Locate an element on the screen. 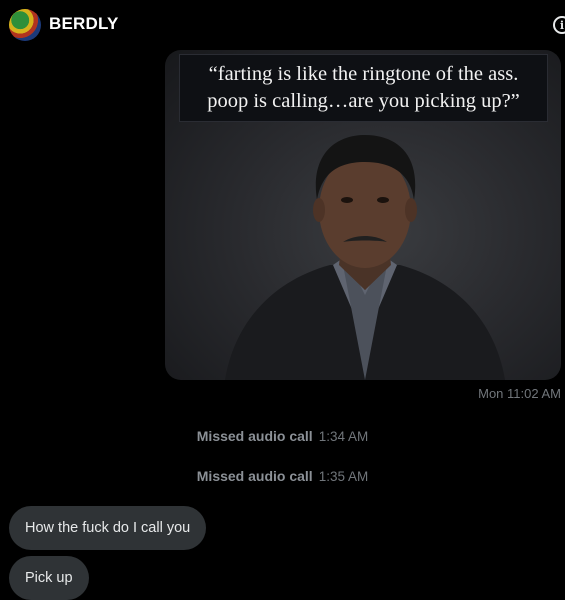  incoming-message-bubble: How the fuck do I call you is located at coordinates (108, 528).